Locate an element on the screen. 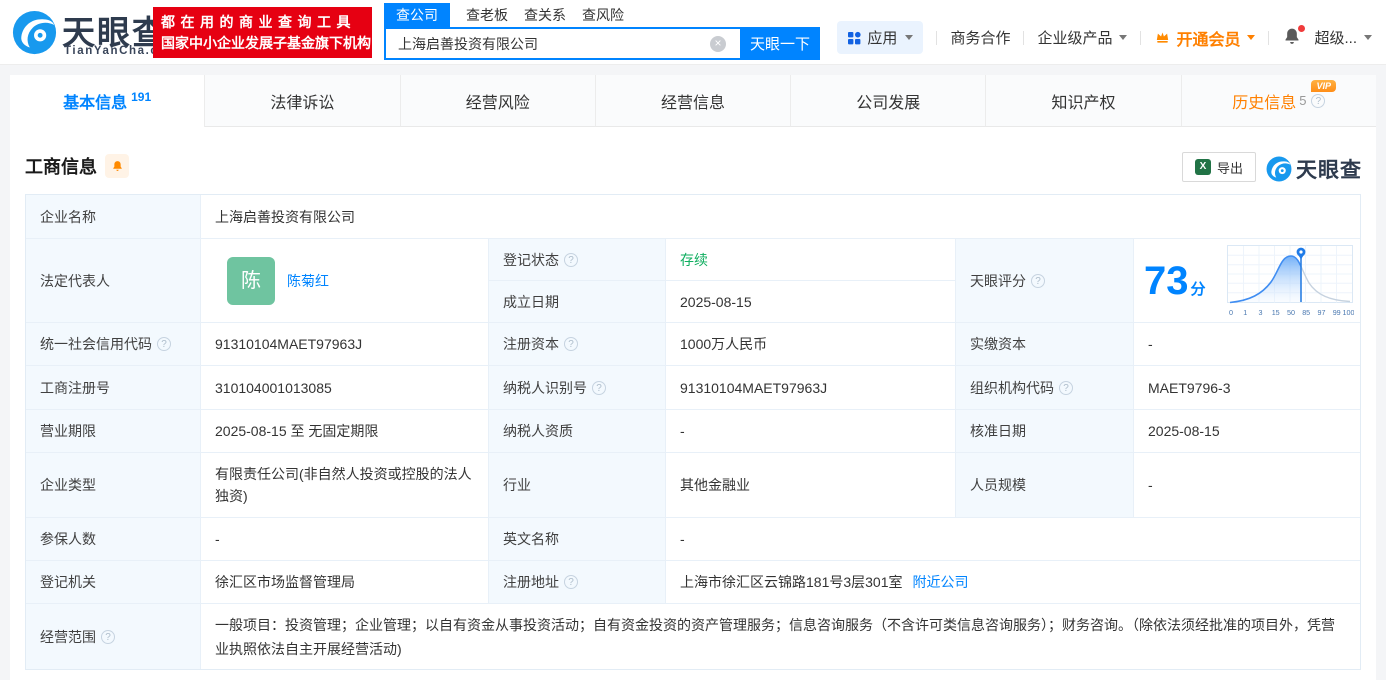  tab-business-risk: 经营风险 is located at coordinates (498, 101).